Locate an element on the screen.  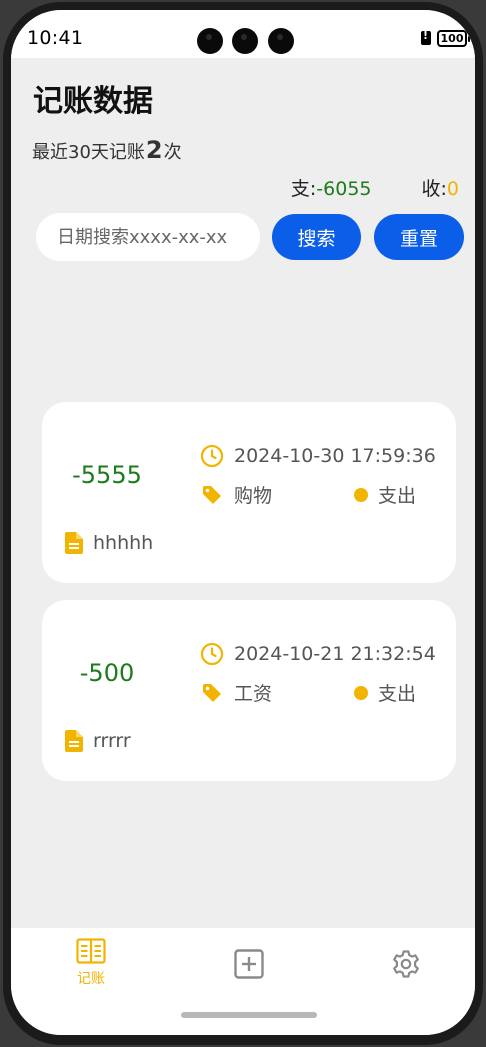
record-note-row: rrrrr is located at coordinates (98, 741).